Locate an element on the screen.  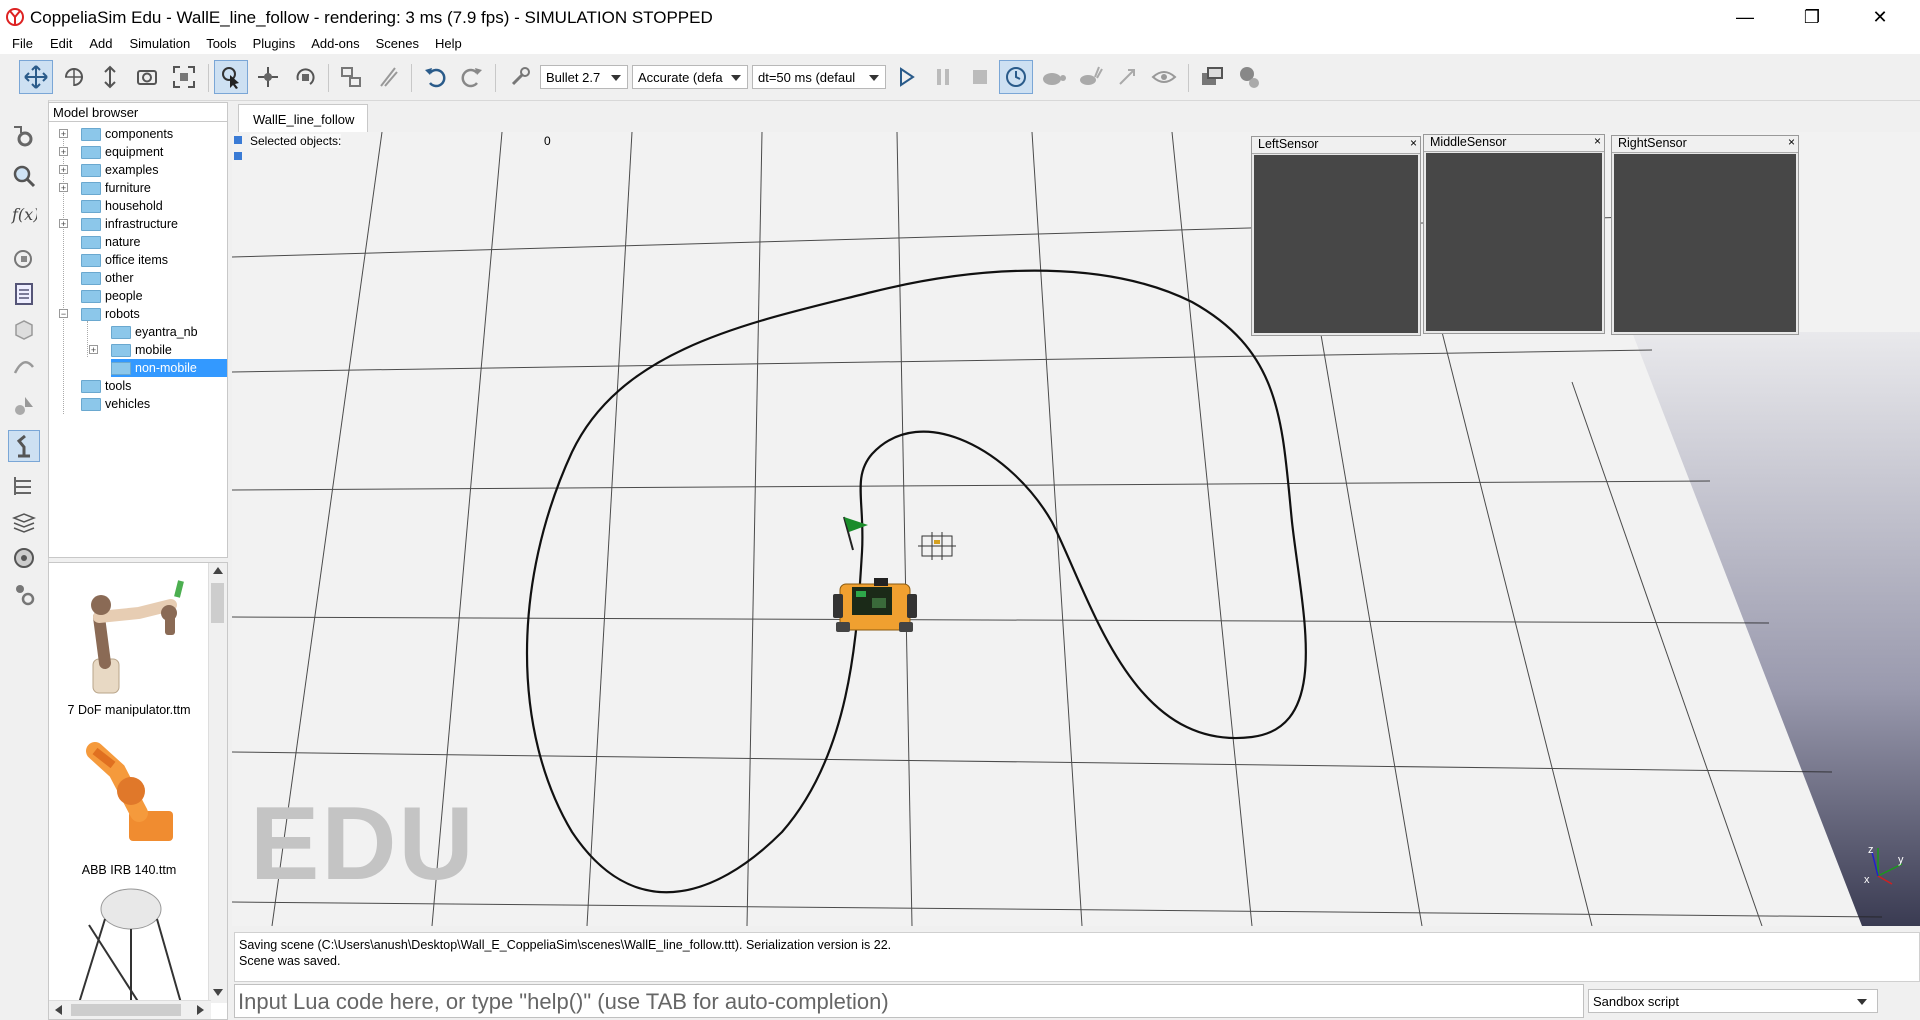
function-icon: f(x) is located at coordinates (24, 214).